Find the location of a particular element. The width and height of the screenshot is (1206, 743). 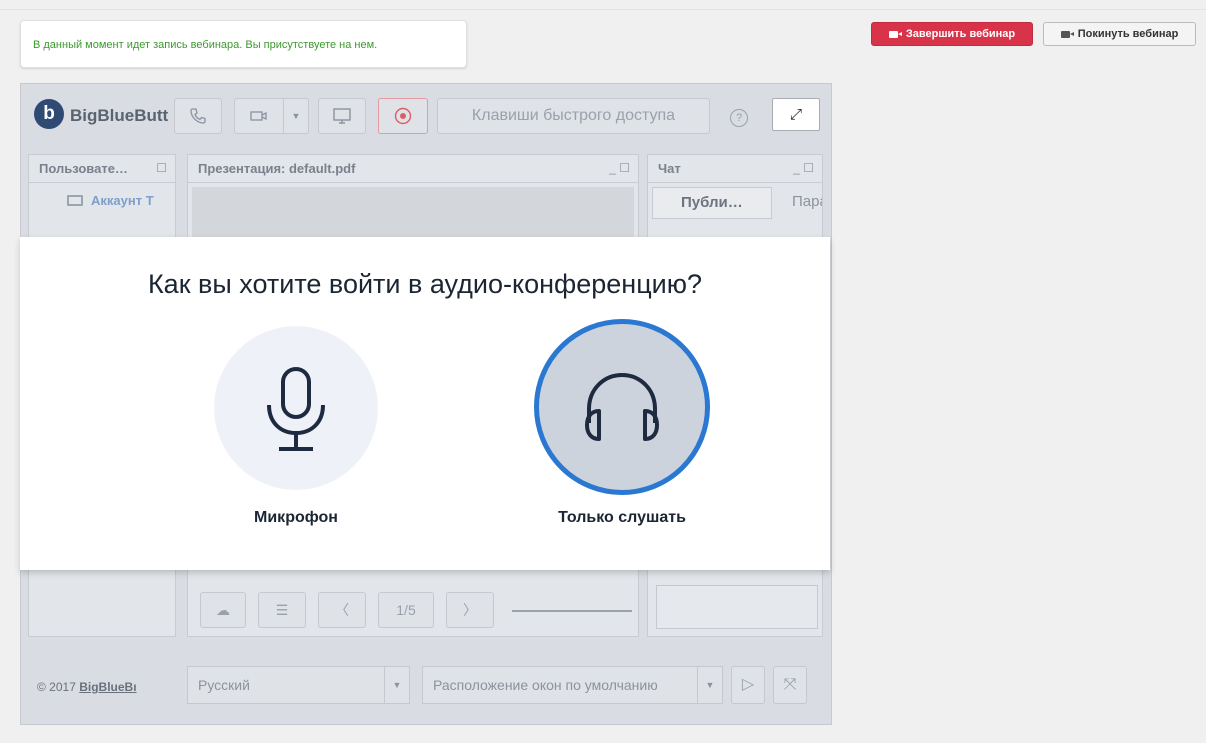

fullscreen-button: ⤢ is located at coordinates (796, 114).